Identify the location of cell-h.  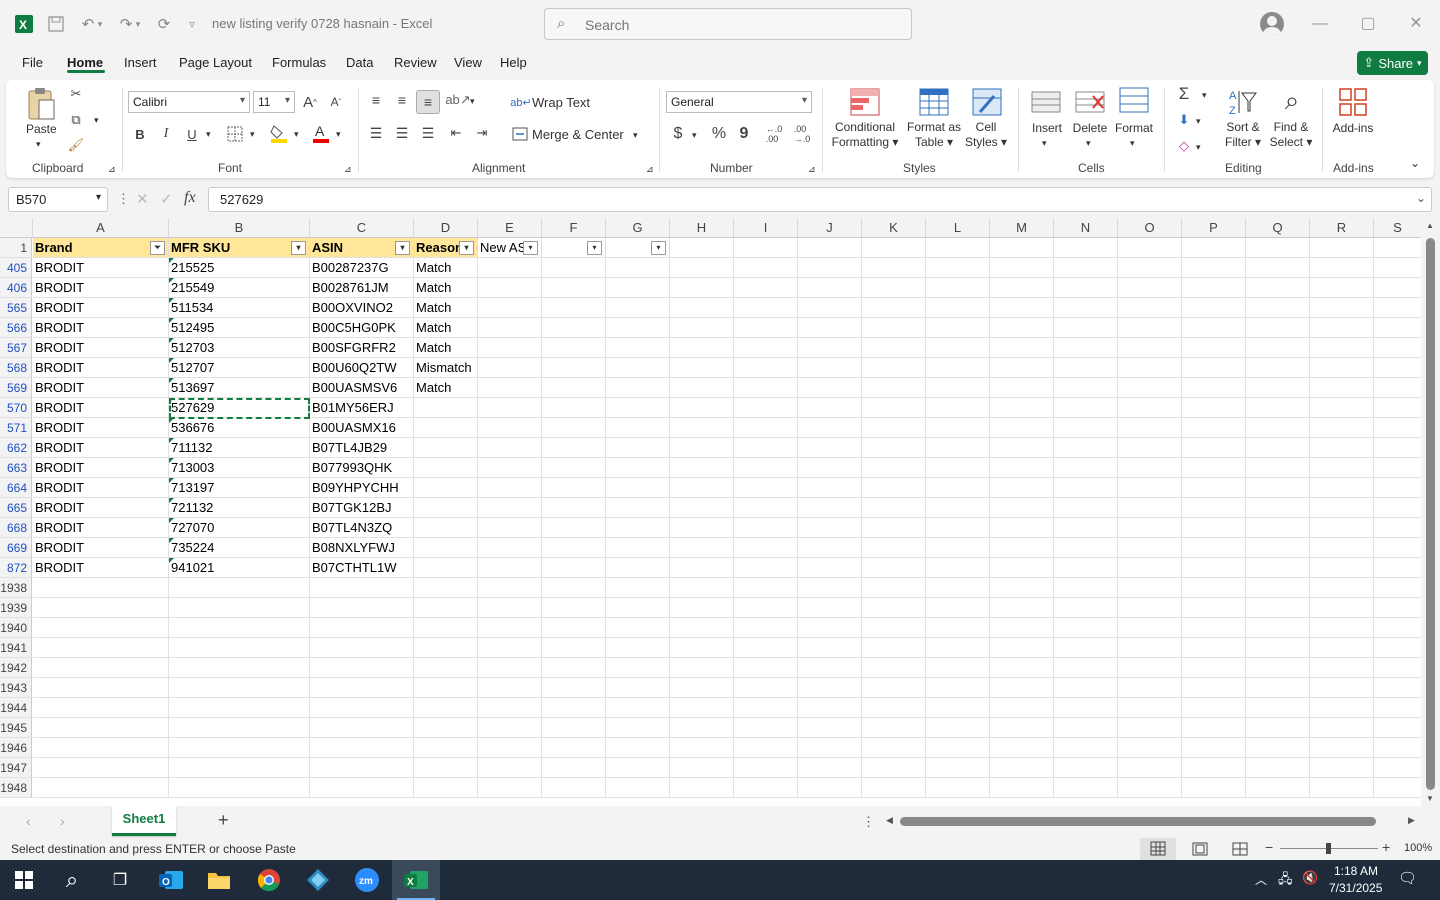
(702, 768).